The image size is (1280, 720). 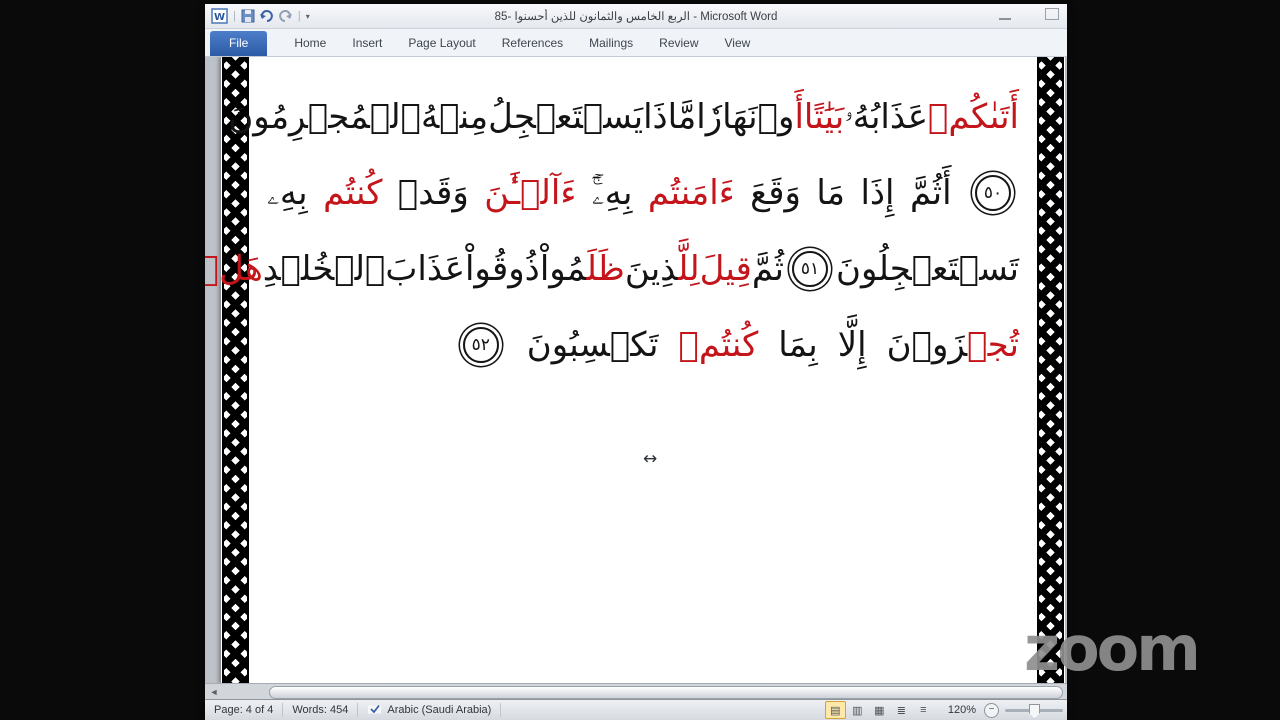 I want to click on view-draft-button: ≡, so click(x=923, y=710).